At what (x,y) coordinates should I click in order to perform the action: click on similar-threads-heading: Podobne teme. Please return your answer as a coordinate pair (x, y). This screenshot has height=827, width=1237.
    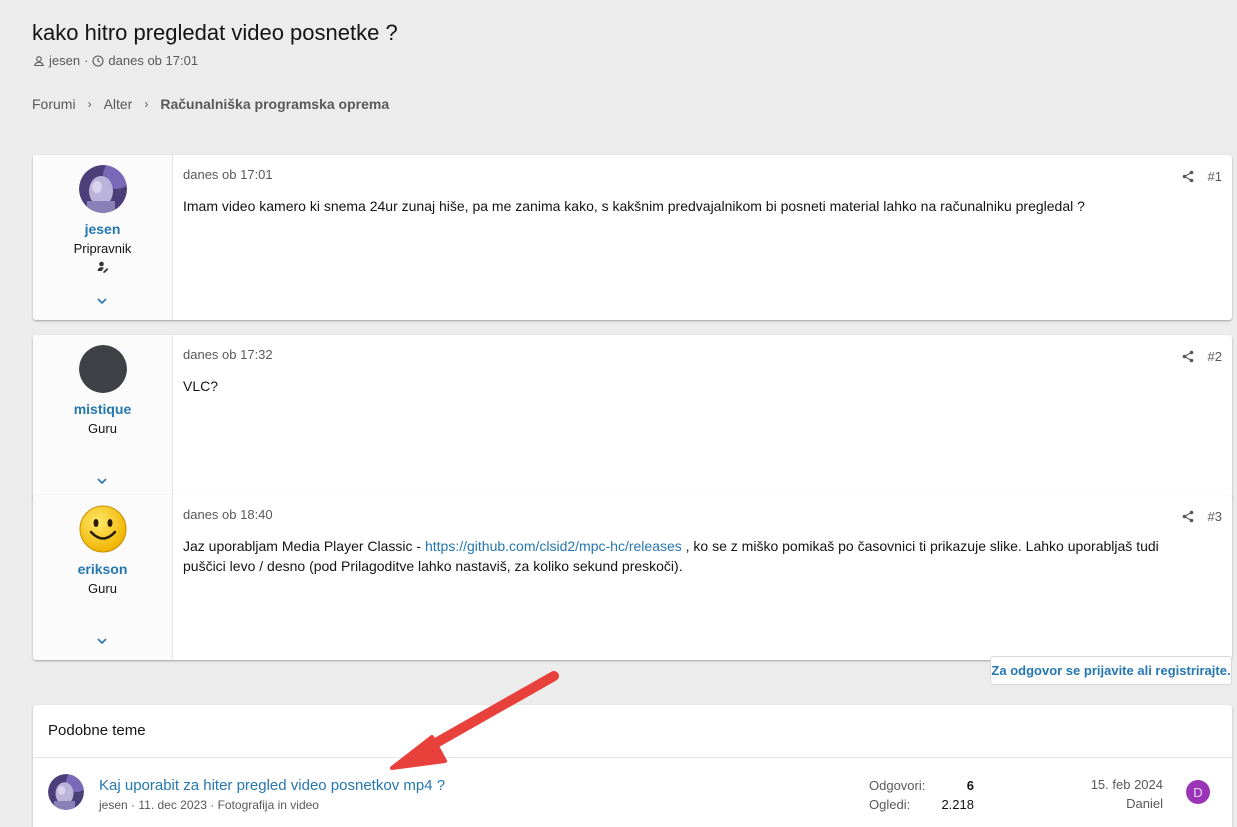
    Looking at the image, I should click on (632, 731).